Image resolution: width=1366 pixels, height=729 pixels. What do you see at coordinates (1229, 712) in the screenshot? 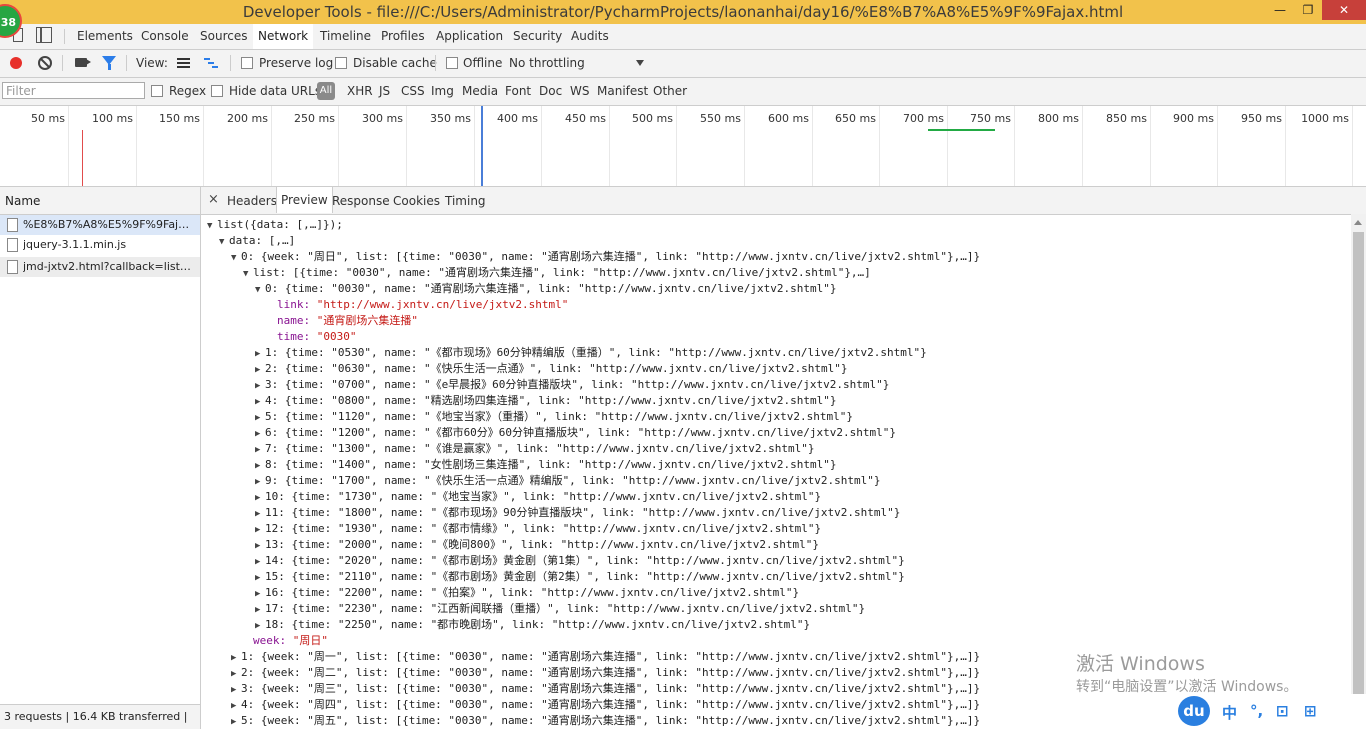
I see `ime-language-toggle: 中` at bounding box center [1229, 712].